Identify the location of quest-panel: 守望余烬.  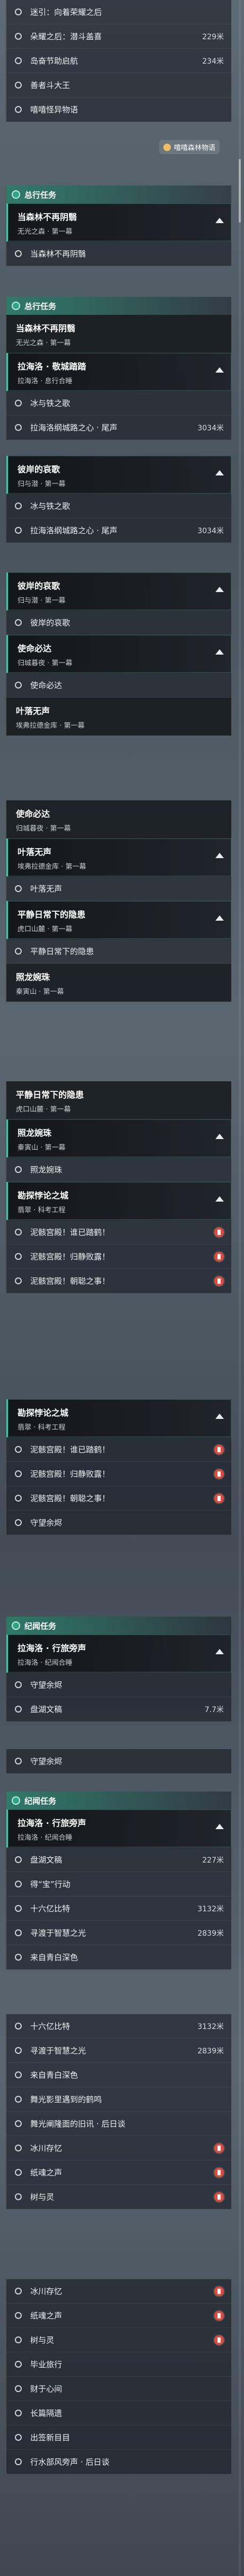
(118, 1761).